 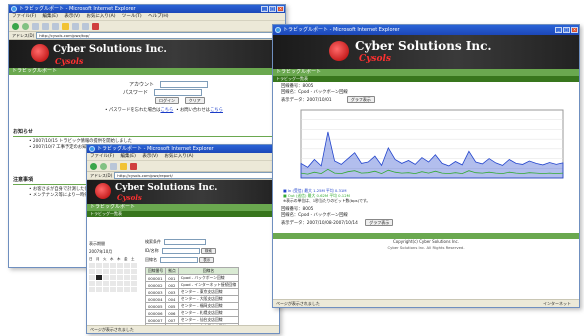 I want to click on contact-link: こちら, so click(x=216, y=110).